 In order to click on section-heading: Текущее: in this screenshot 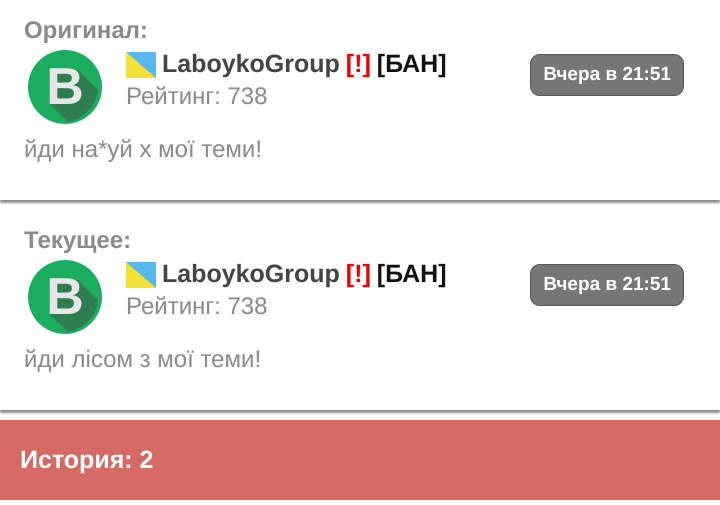, I will do `click(78, 241)`.